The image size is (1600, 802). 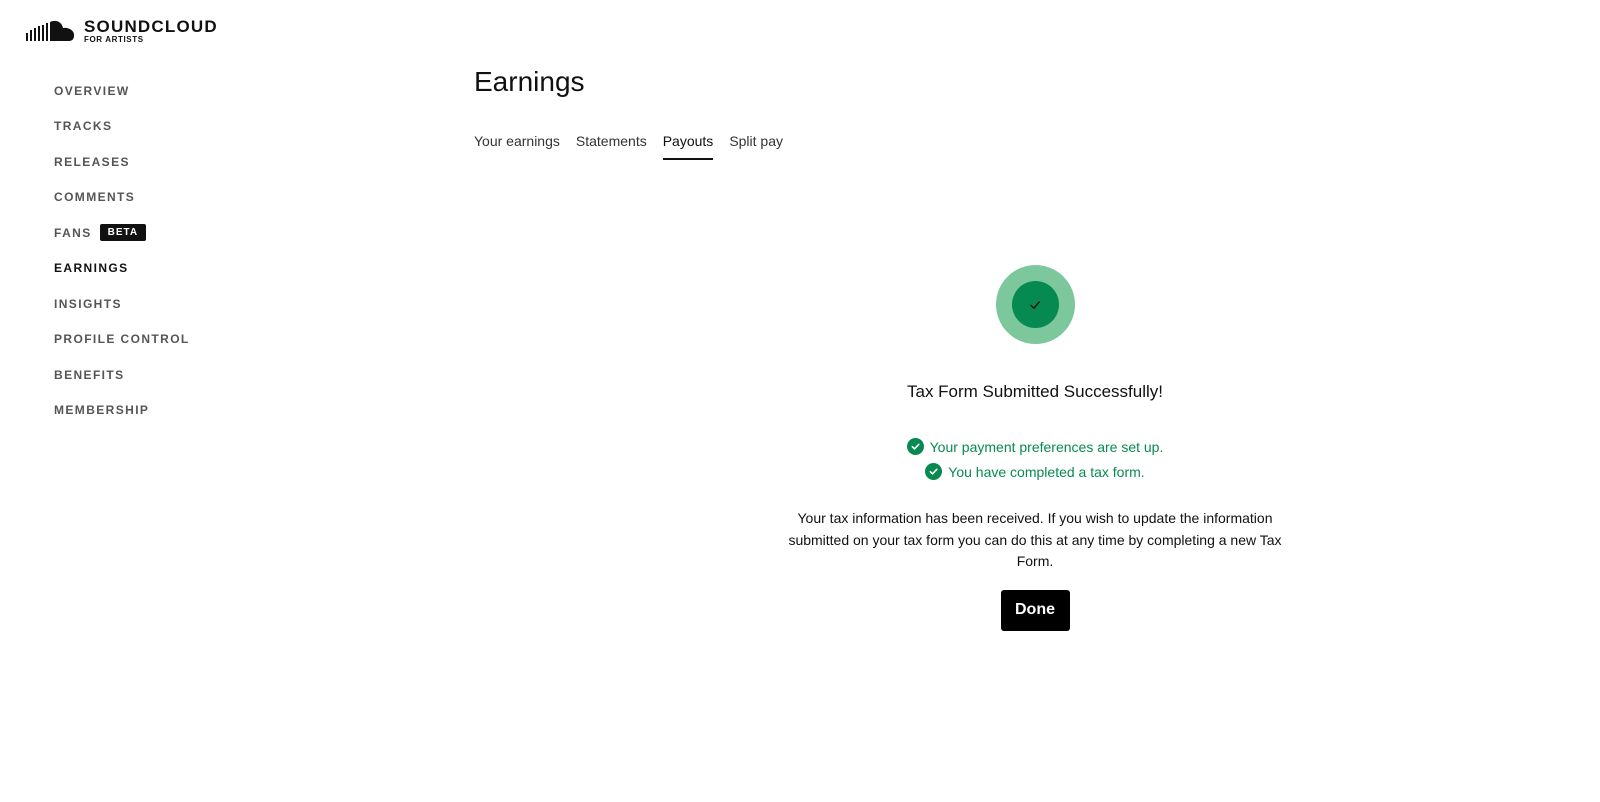 I want to click on brand-subtitle: FOR ARTISTS, so click(x=114, y=39).